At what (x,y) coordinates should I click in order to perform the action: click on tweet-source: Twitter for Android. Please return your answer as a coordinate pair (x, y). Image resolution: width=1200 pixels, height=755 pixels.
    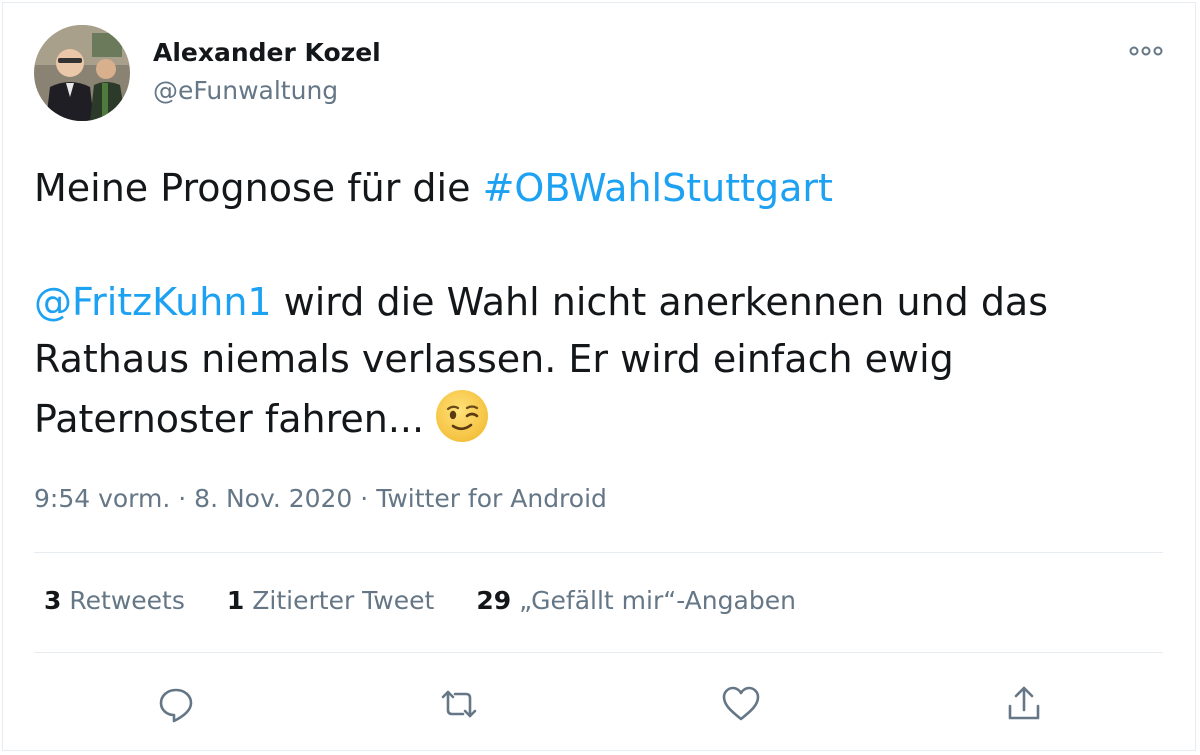
    Looking at the image, I should click on (491, 498).